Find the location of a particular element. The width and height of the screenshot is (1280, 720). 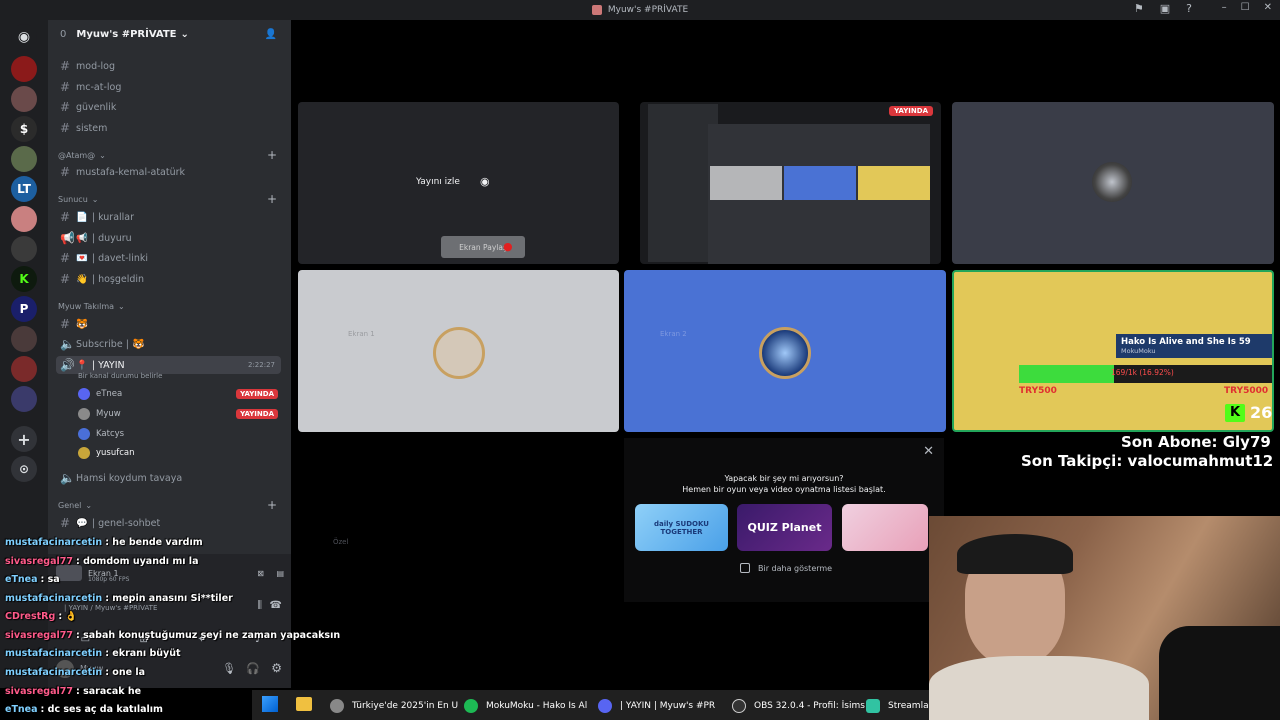

channel-ataturk: # mustafa-kemal-atatürk is located at coordinates (168, 172).